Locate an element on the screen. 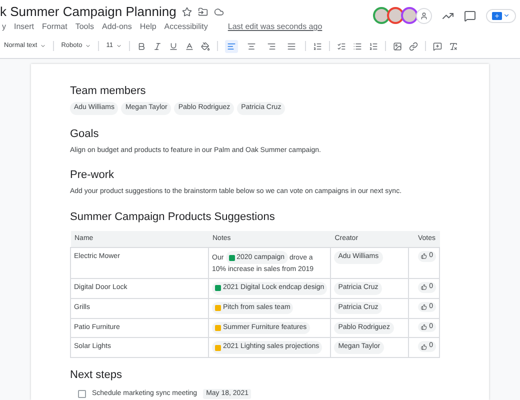 The height and width of the screenshot is (400, 520). section-heading: Team members is located at coordinates (108, 91).